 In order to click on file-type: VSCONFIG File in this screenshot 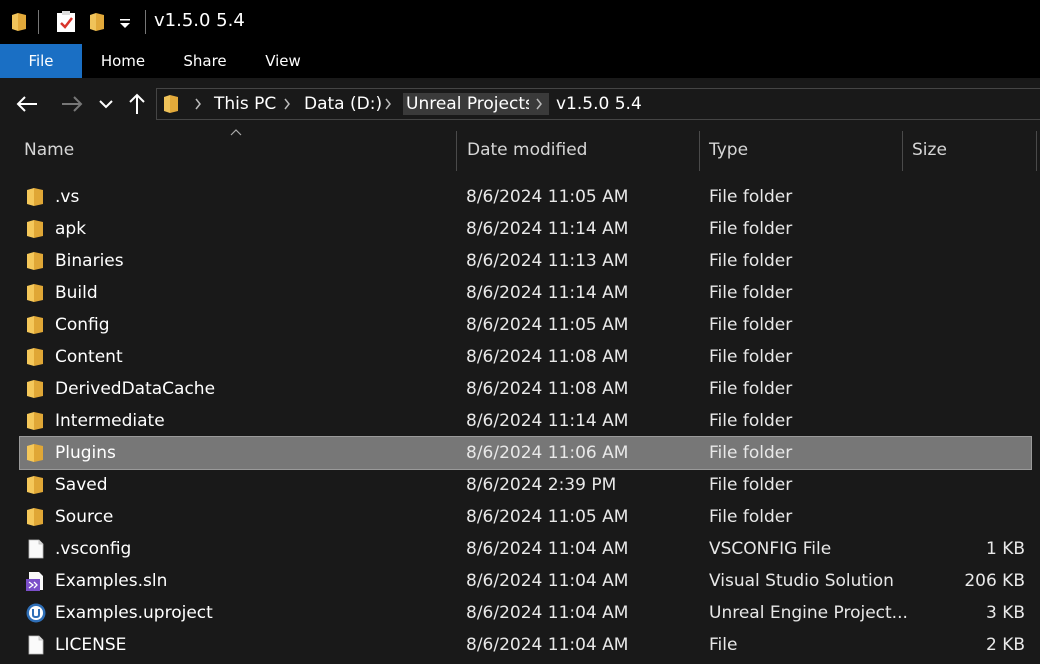, I will do `click(770, 549)`.